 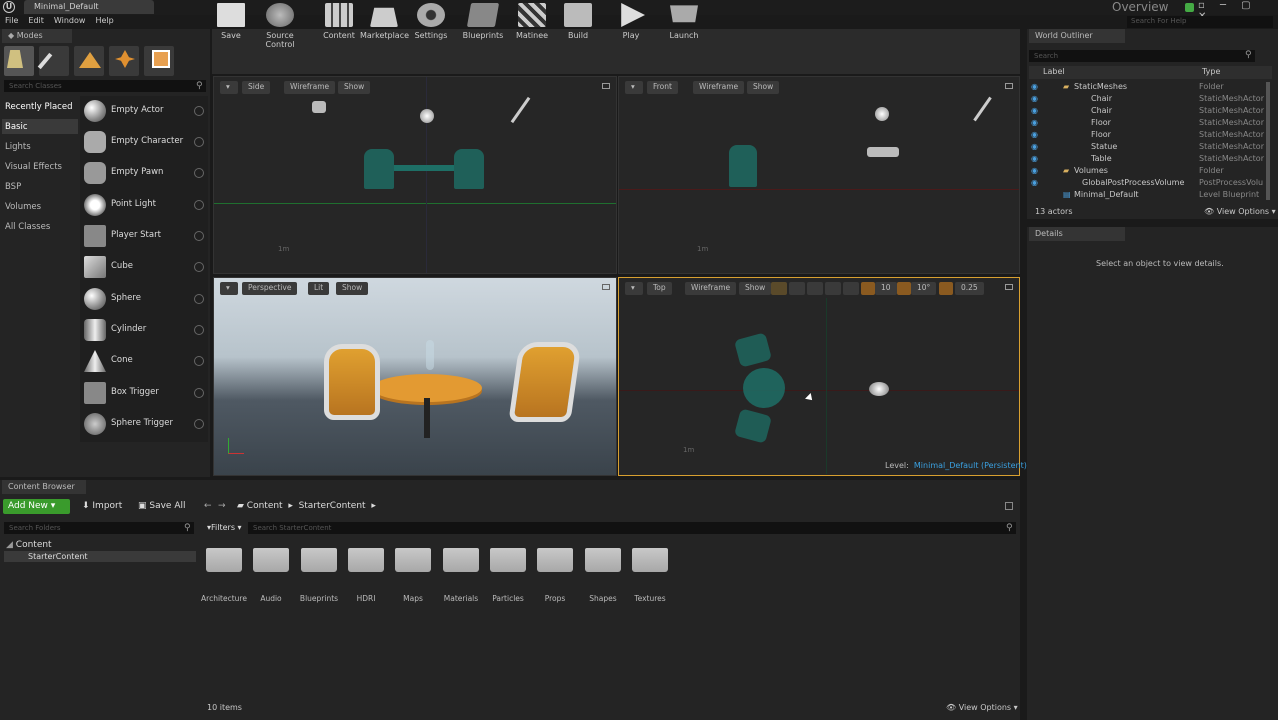 I want to click on scale-tool-icon, so click(x=815, y=288).